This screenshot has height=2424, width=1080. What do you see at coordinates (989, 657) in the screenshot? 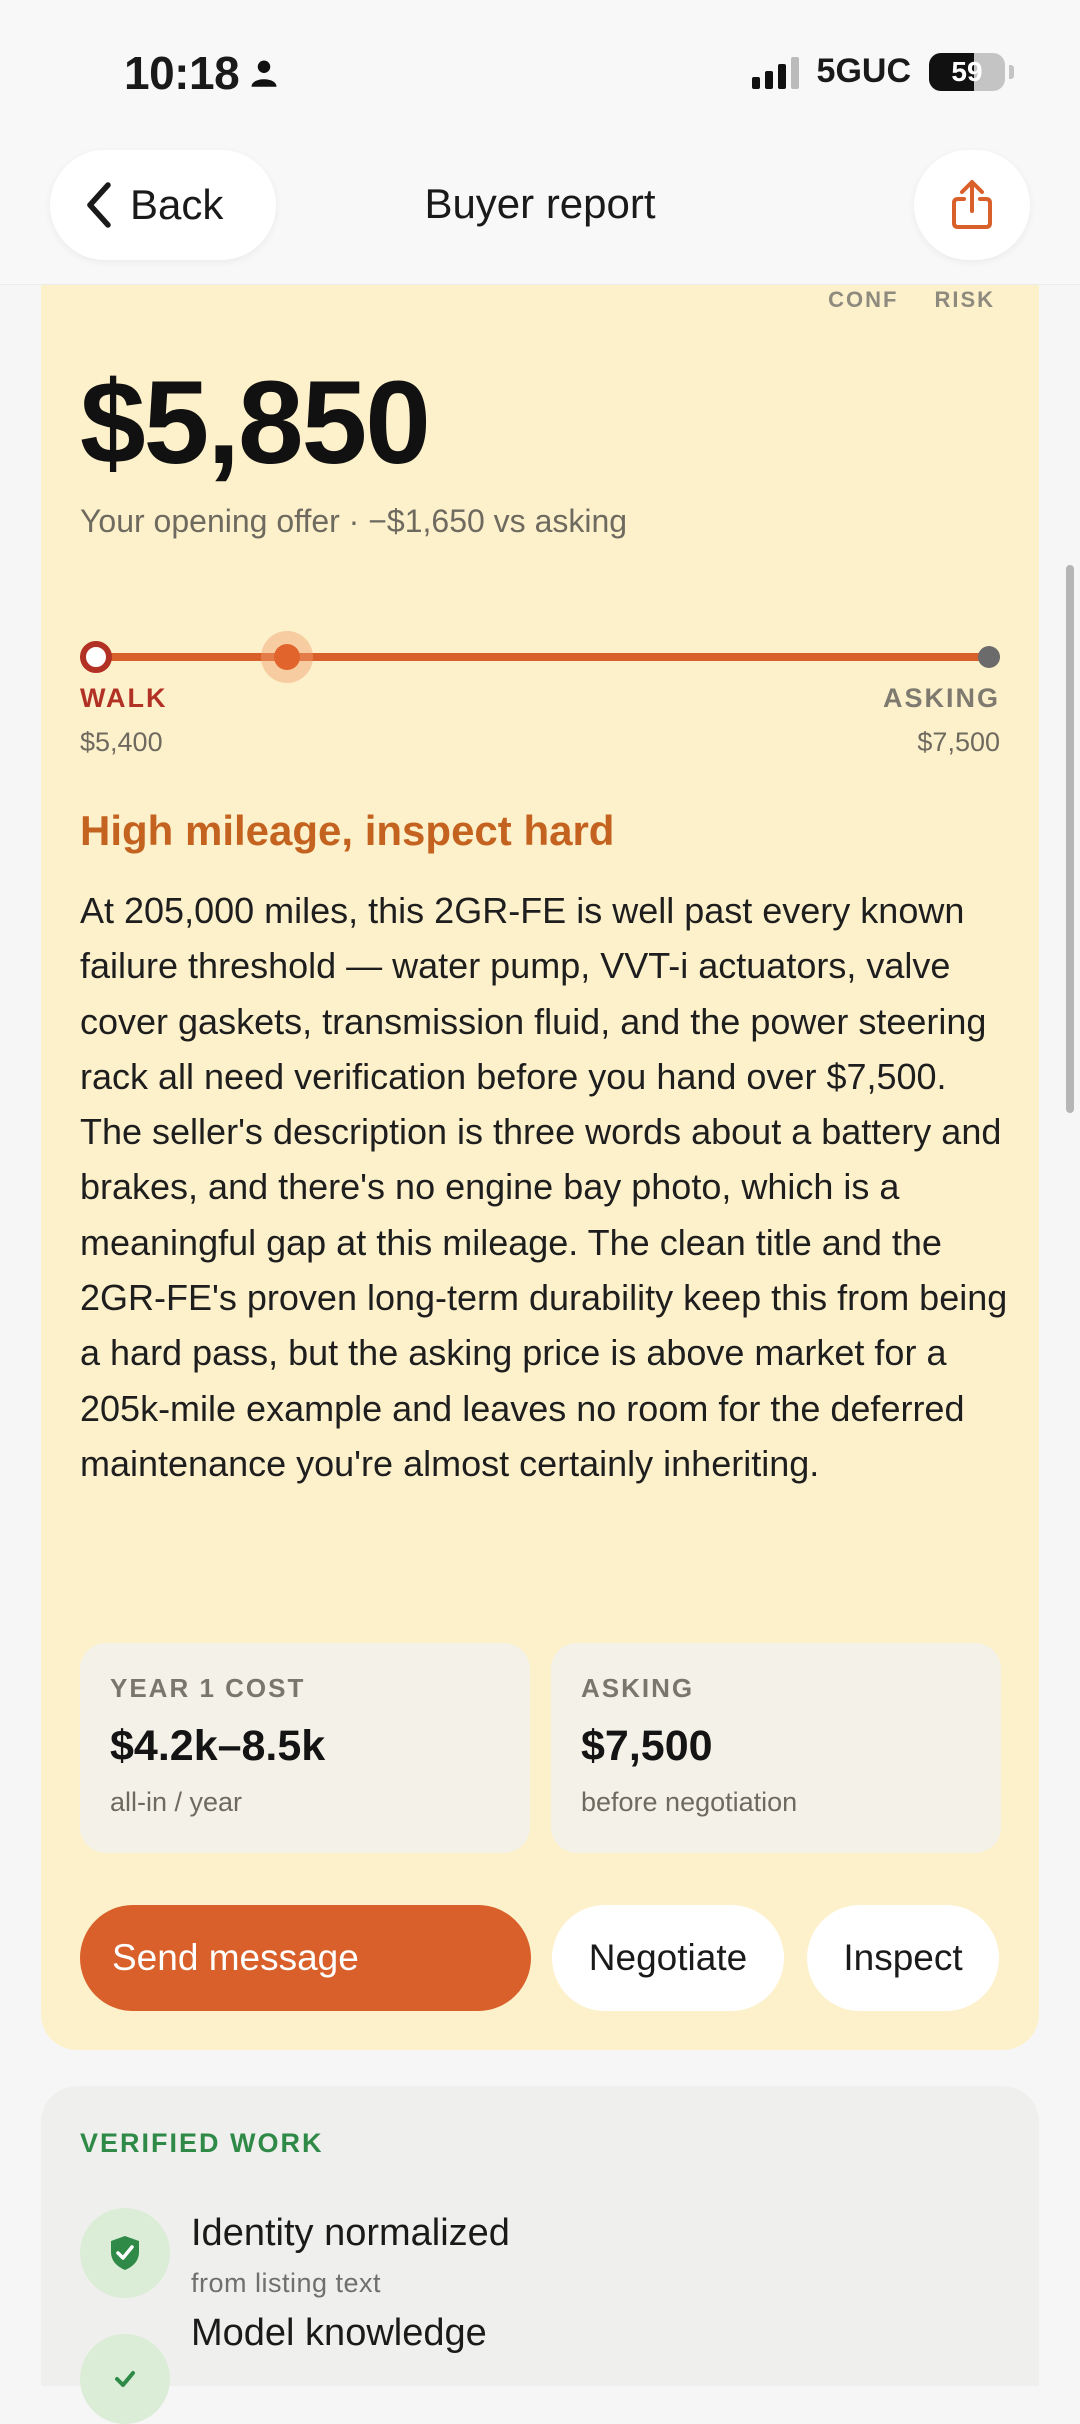
I see `asking-marker` at bounding box center [989, 657].